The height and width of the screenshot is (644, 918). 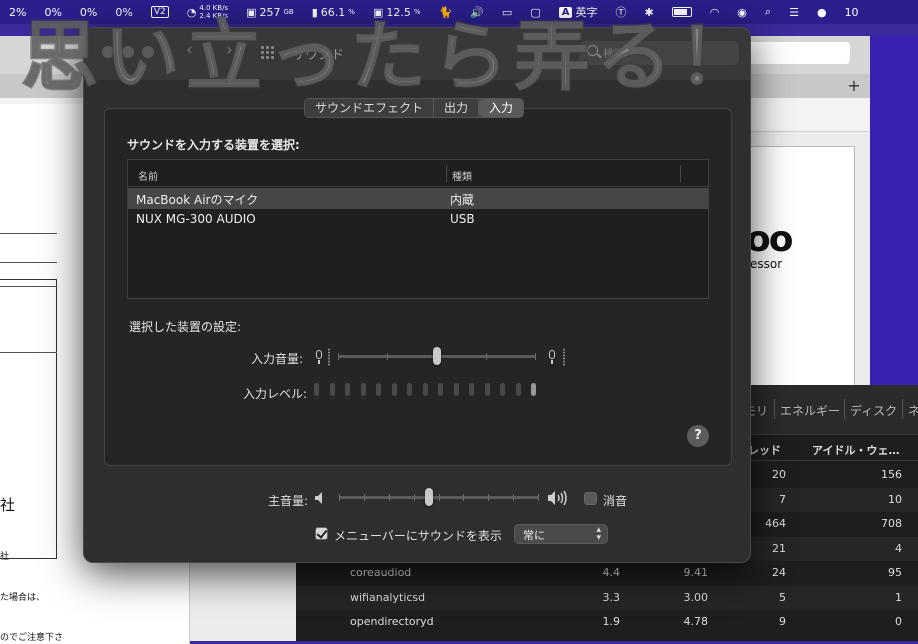 I want to click on tab-disk: ディスク, so click(x=873, y=410).